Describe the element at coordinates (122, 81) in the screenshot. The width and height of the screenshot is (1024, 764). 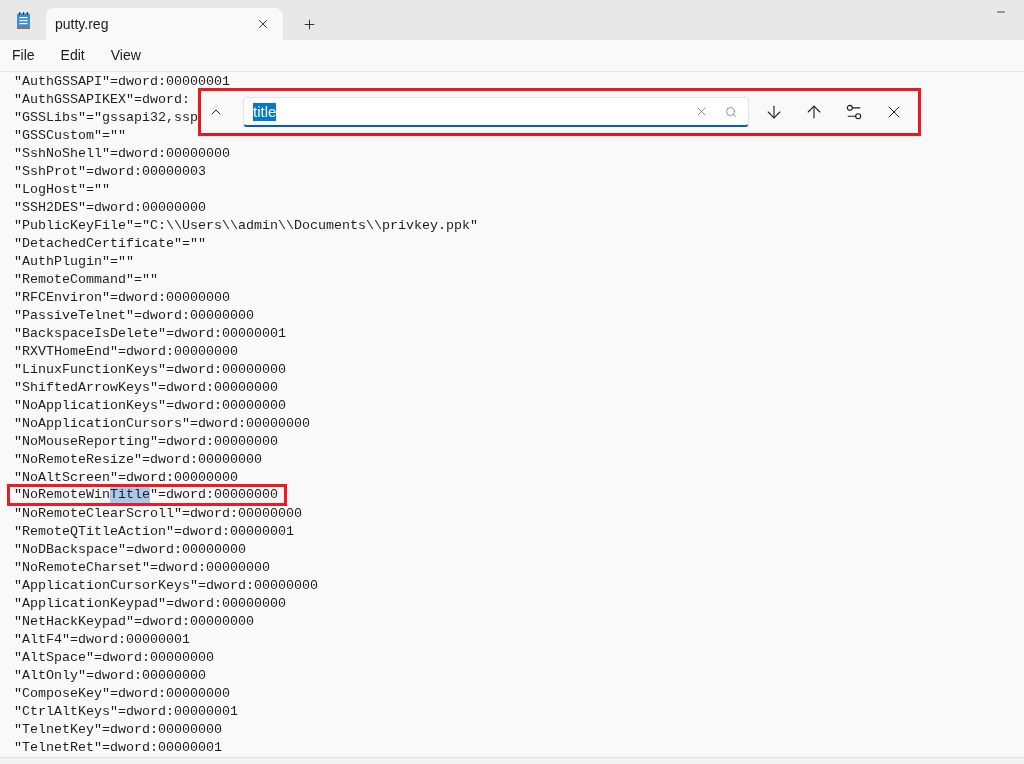
I see `code-line: "AuthGSSAPI"=dword:00000001` at that location.